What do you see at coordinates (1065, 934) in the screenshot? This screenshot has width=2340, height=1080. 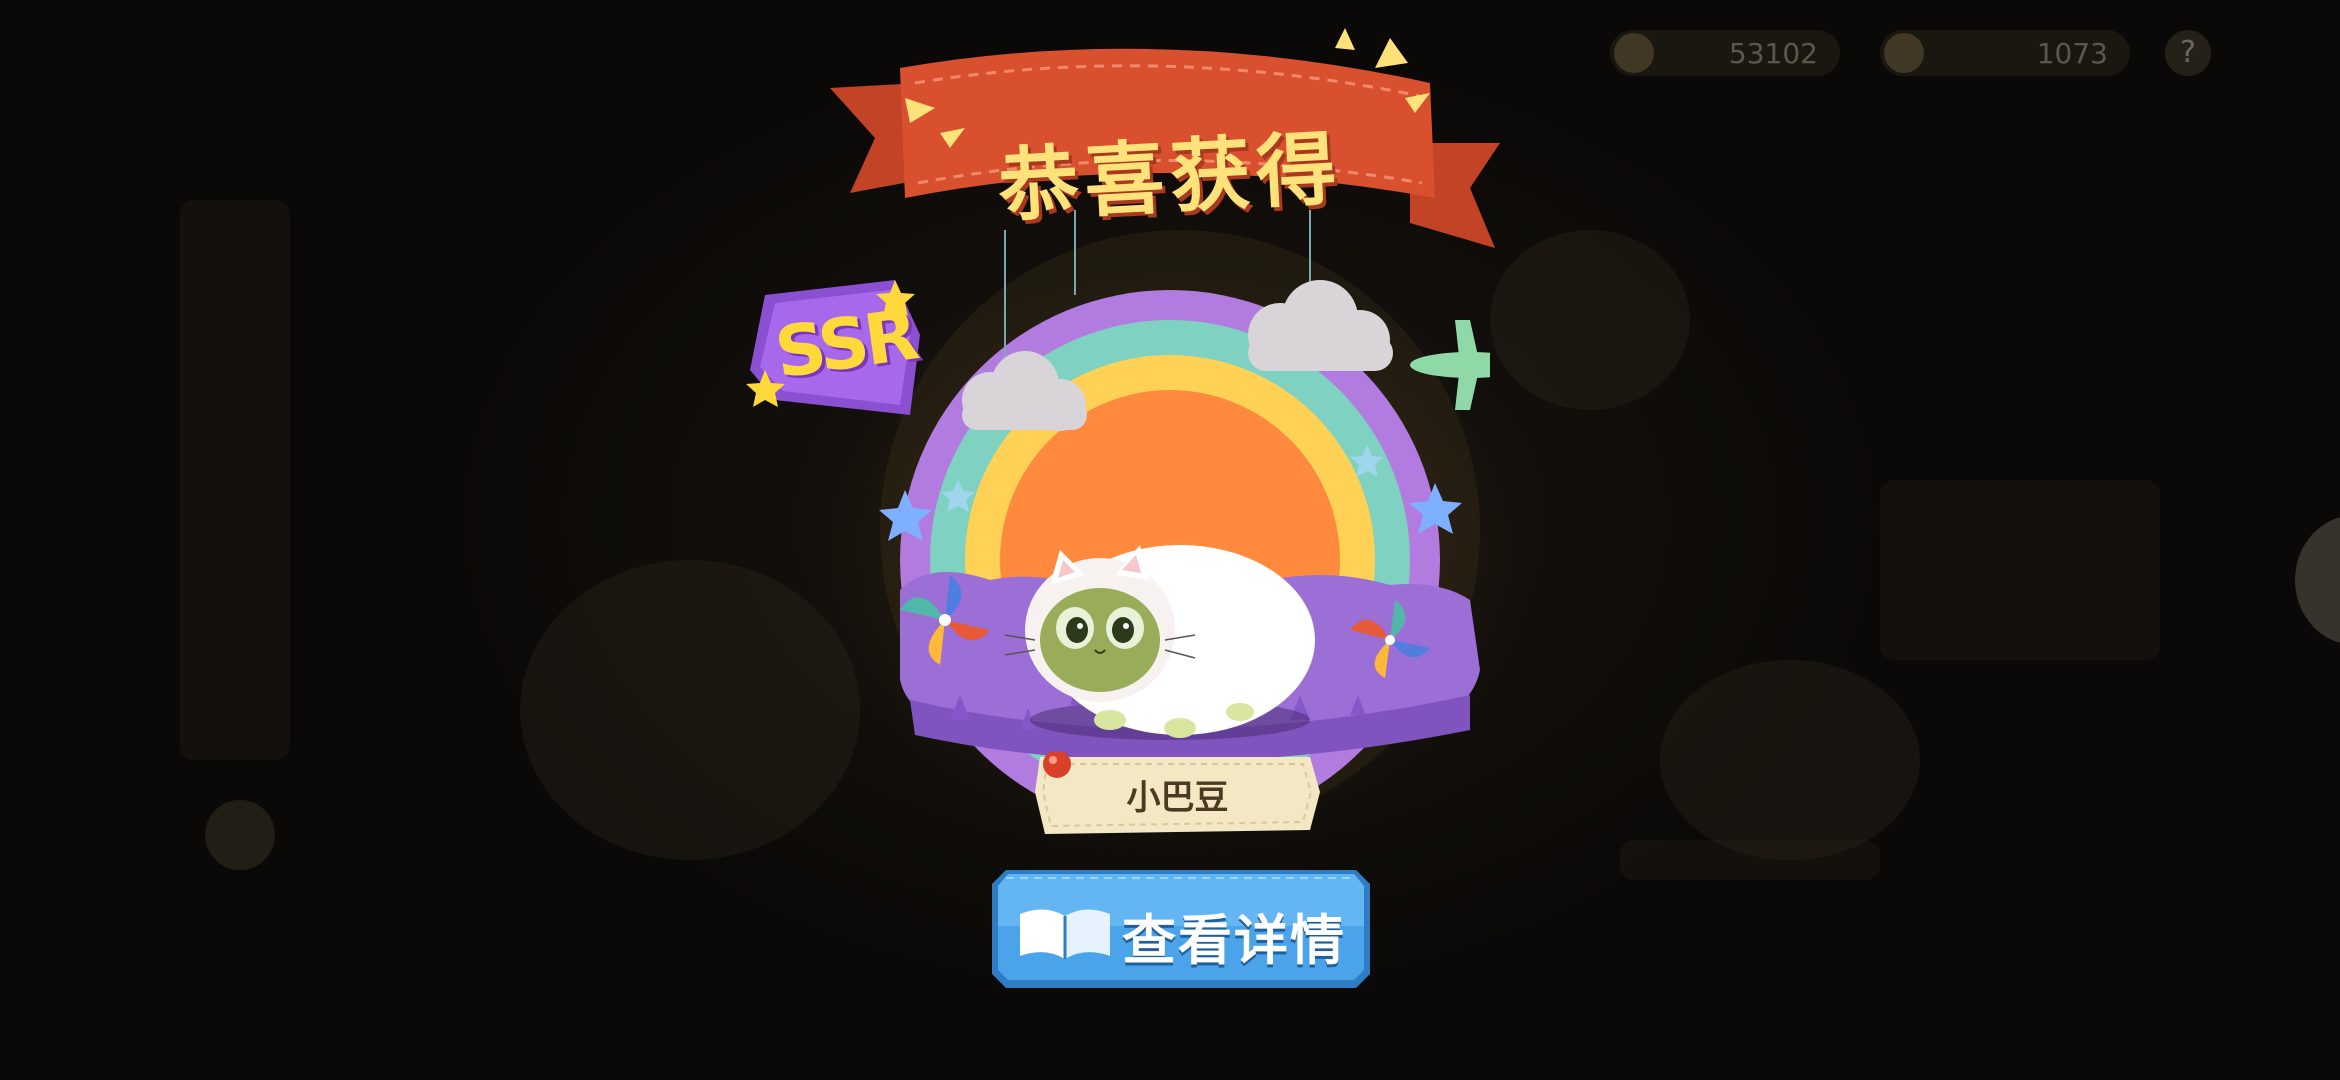 I see `book-icon` at bounding box center [1065, 934].